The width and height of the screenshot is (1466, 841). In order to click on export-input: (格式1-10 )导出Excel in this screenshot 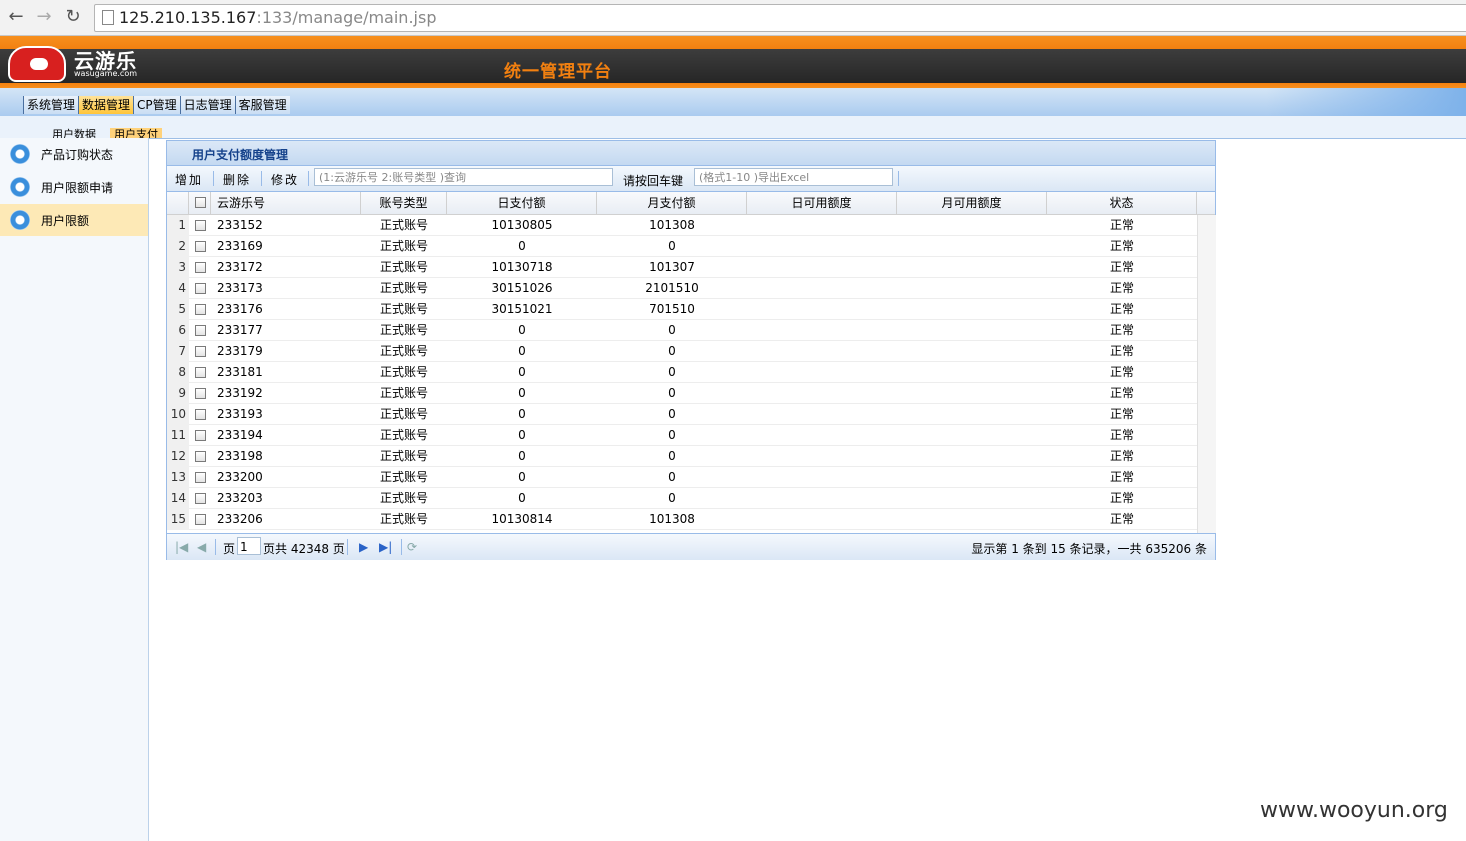, I will do `click(793, 177)`.